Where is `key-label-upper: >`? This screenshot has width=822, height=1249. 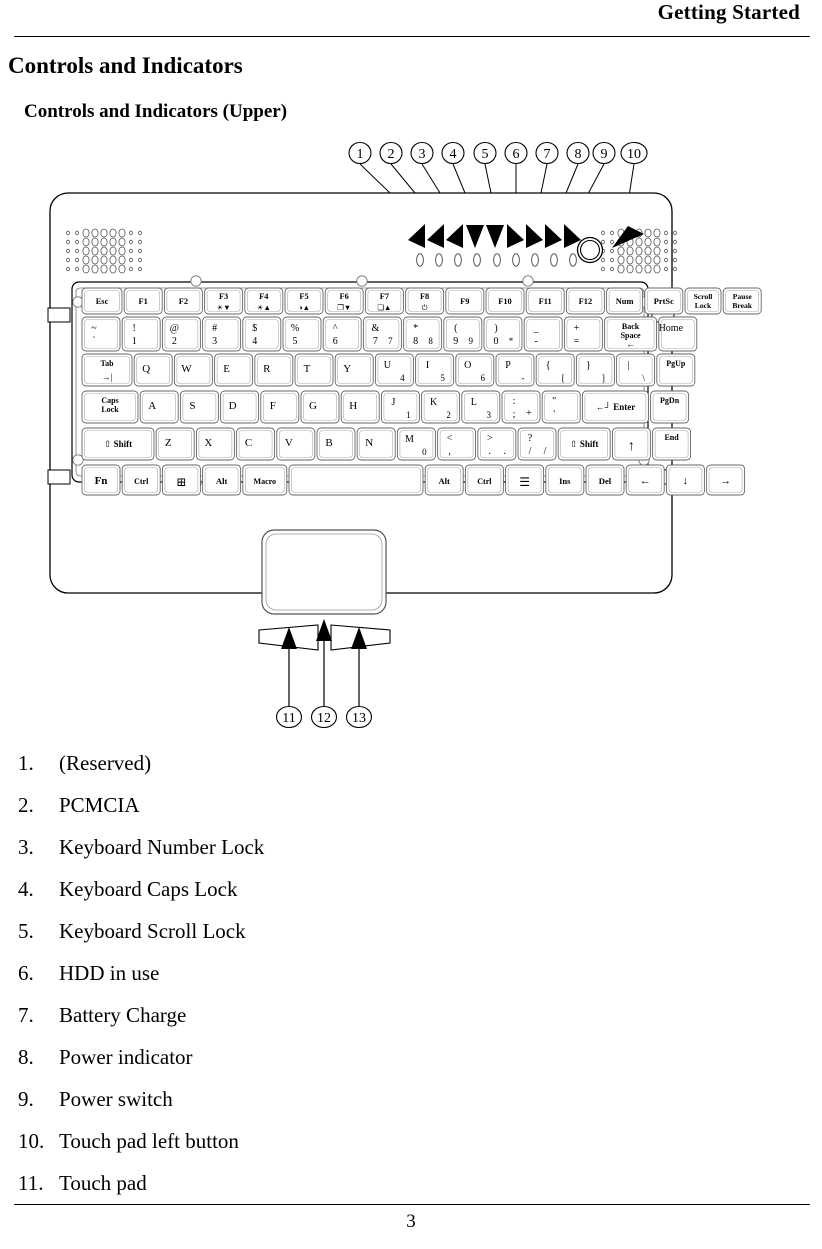
key-label-upper: > is located at coordinates (490, 438).